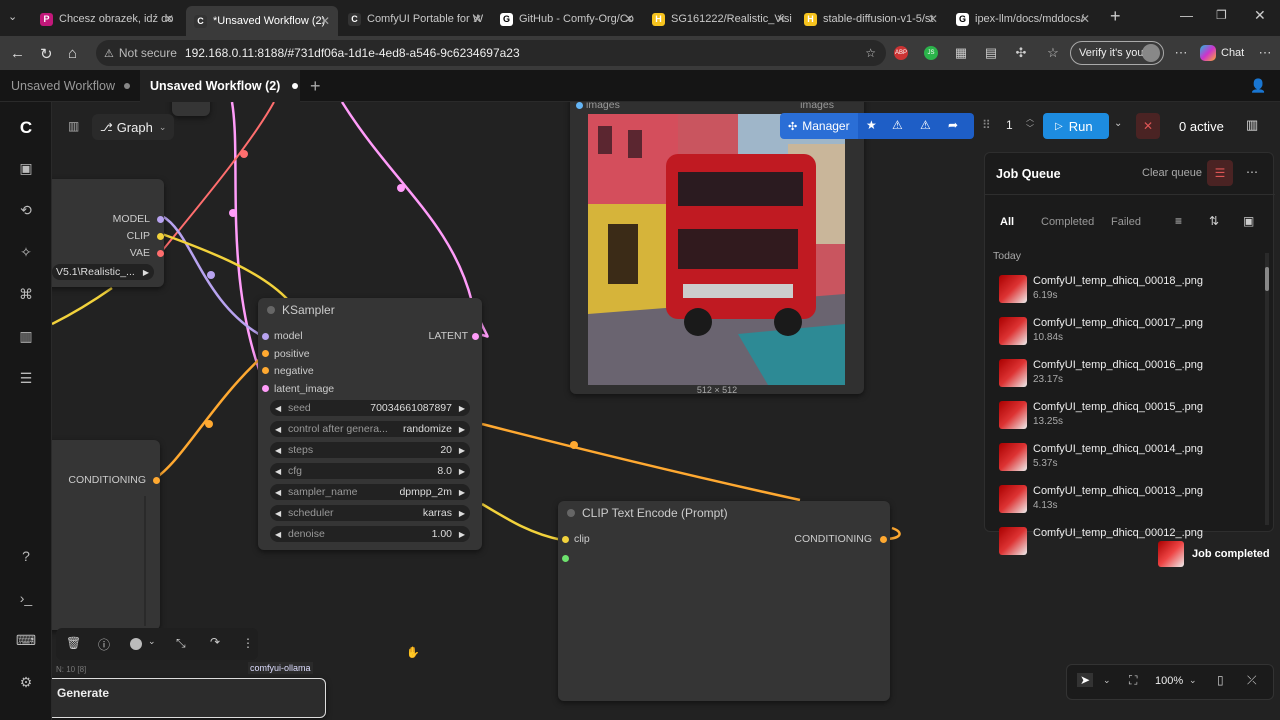  I want to click on checkpoint-loader-node: nt MODEL CLIP VAE V5.1\Realistic_... ▶, so click(108, 233).